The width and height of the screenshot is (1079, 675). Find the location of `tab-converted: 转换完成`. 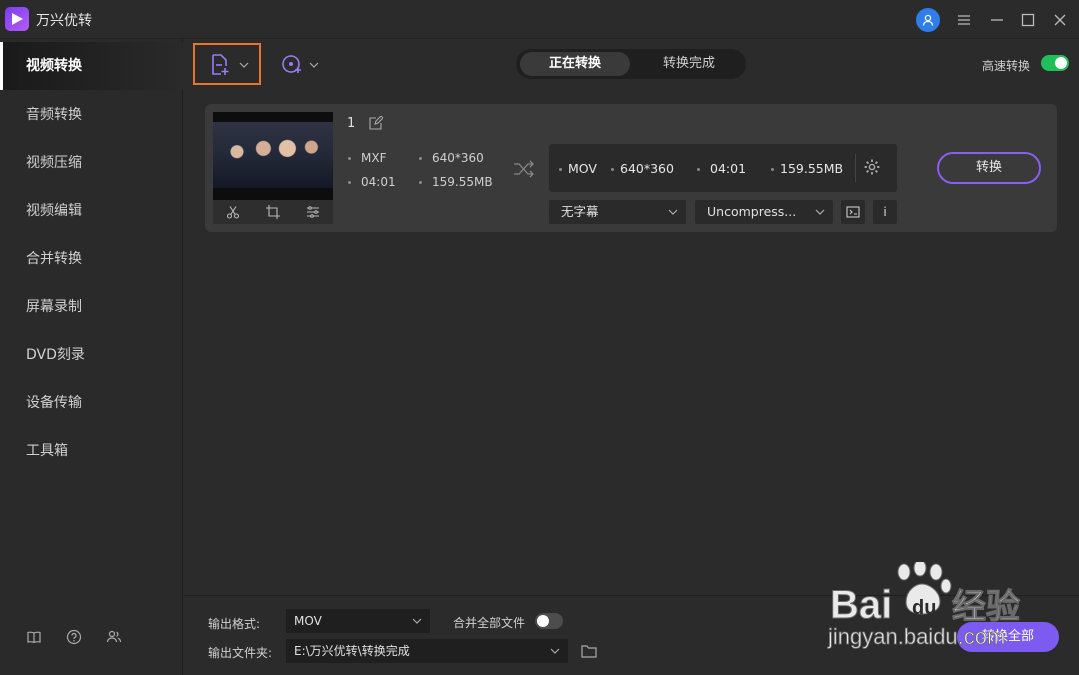

tab-converted: 转换完成 is located at coordinates (689, 64).